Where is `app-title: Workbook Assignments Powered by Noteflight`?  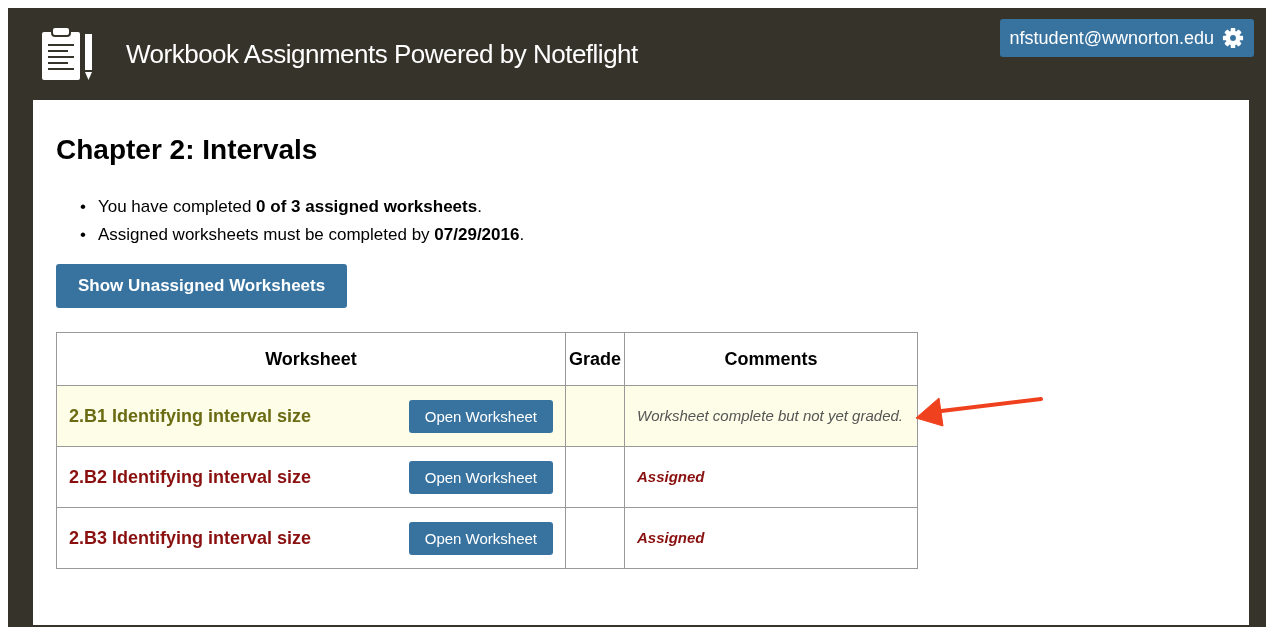 app-title: Workbook Assignments Powered by Noteflight is located at coordinates (382, 54).